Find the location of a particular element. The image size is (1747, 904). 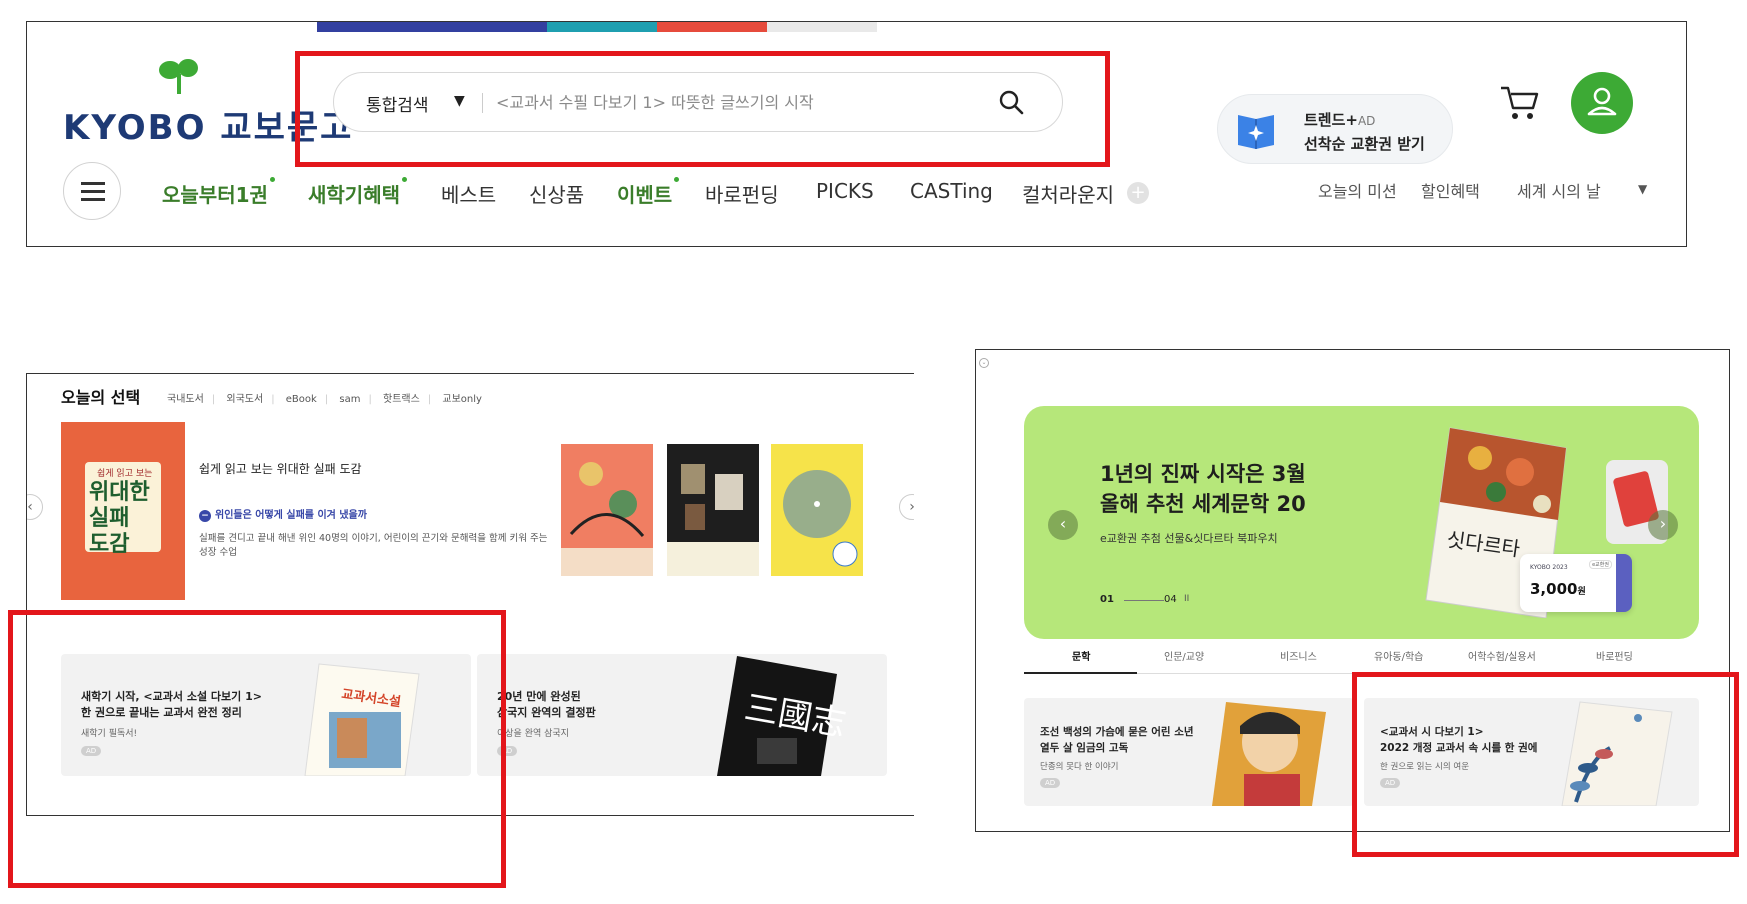

tab-kids-study: 유아동/학습 is located at coordinates (1398, 655).